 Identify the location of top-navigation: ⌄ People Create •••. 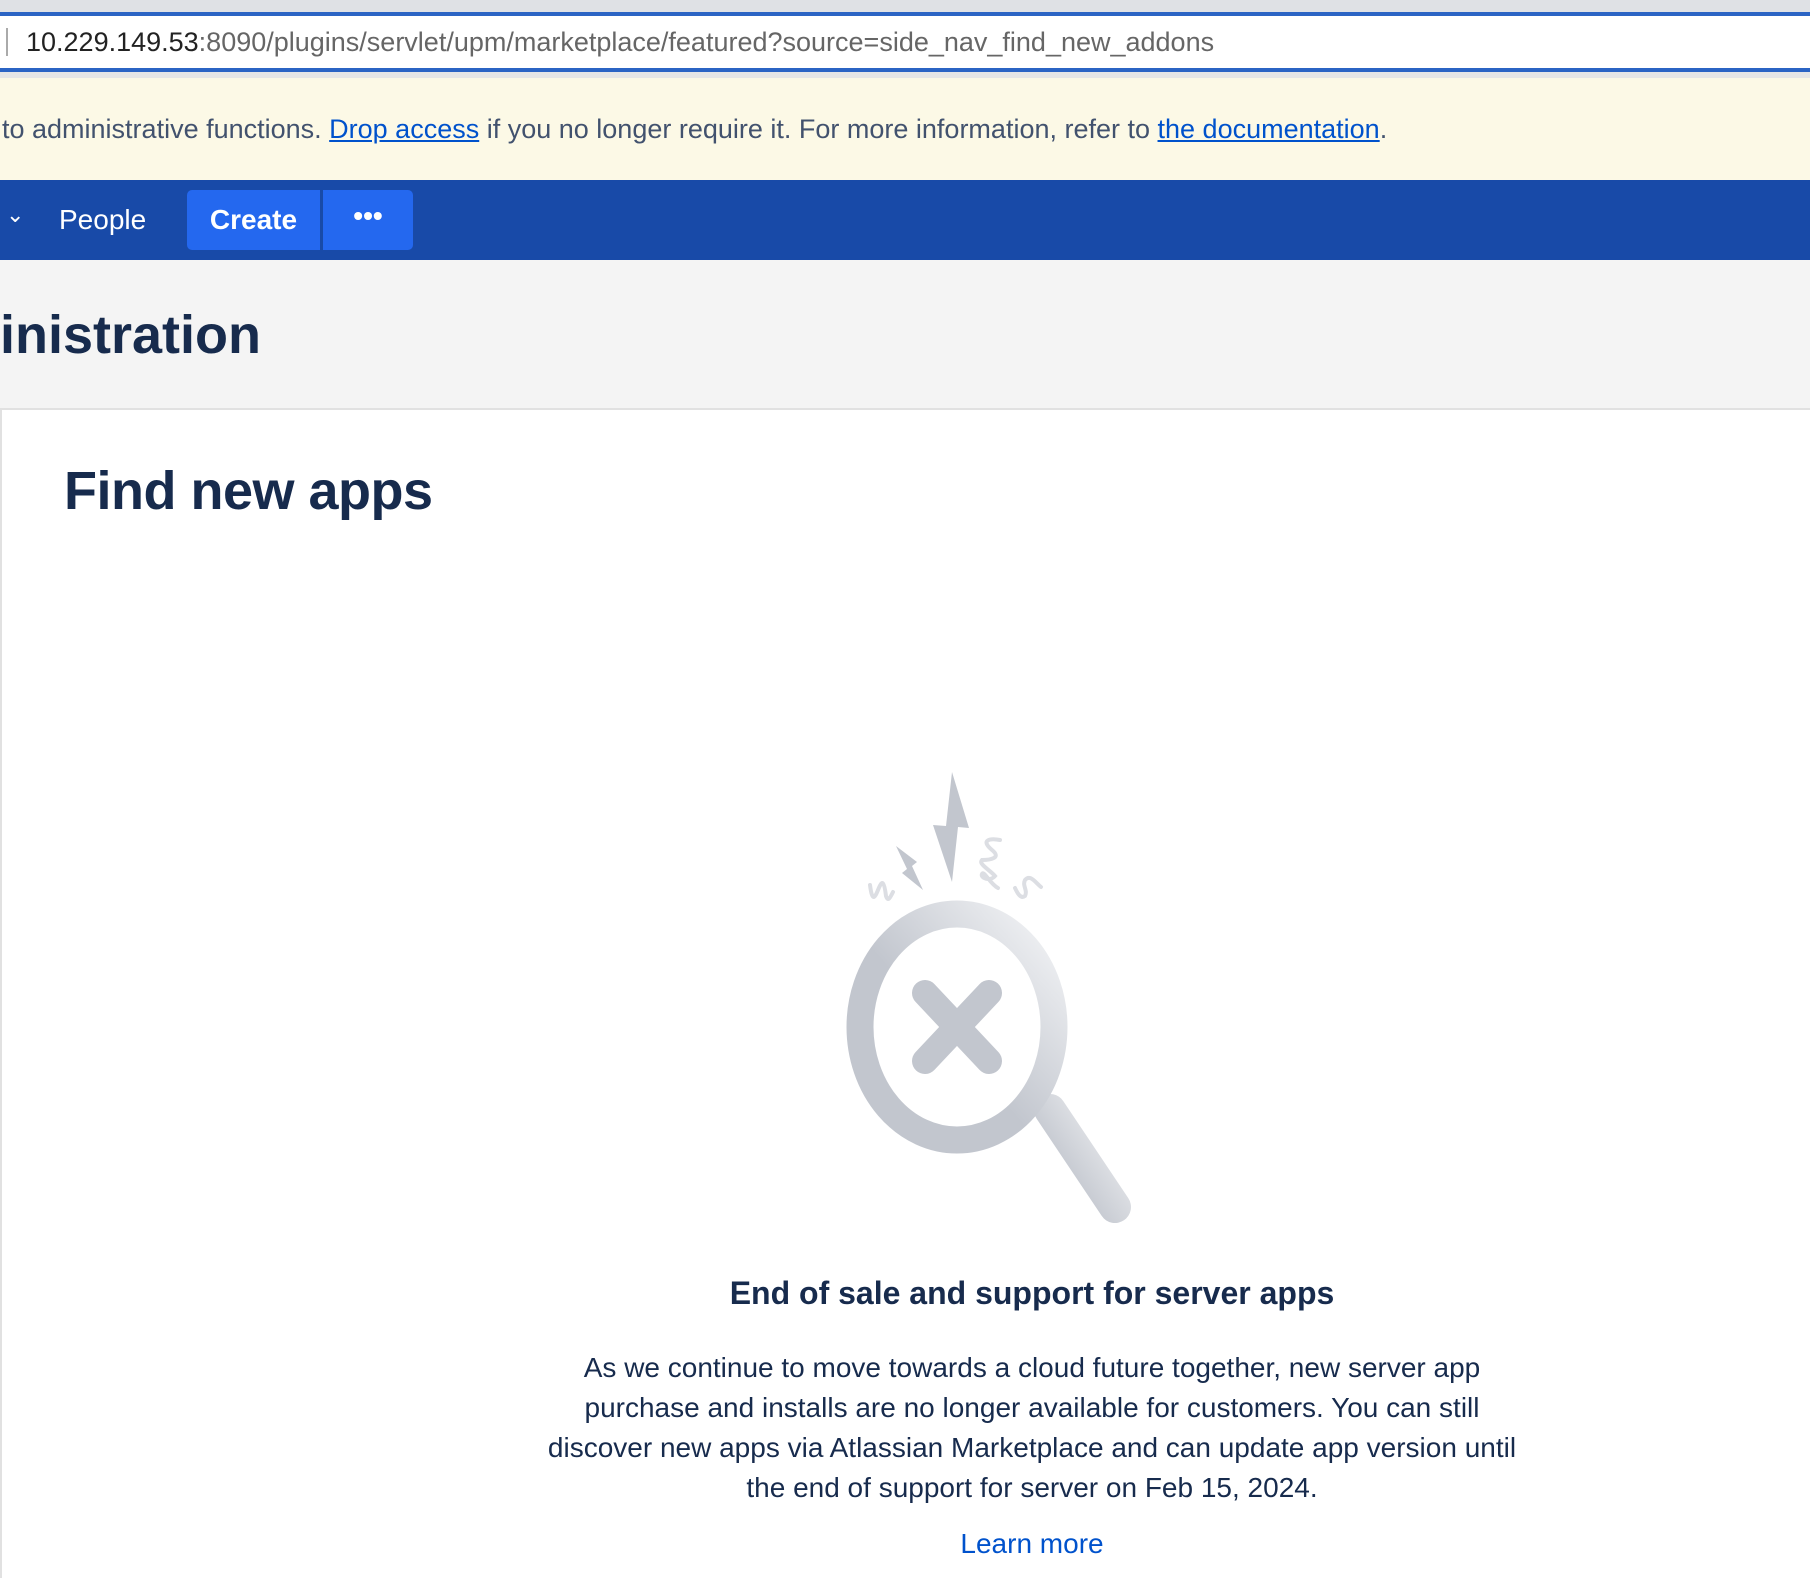
(905, 220).